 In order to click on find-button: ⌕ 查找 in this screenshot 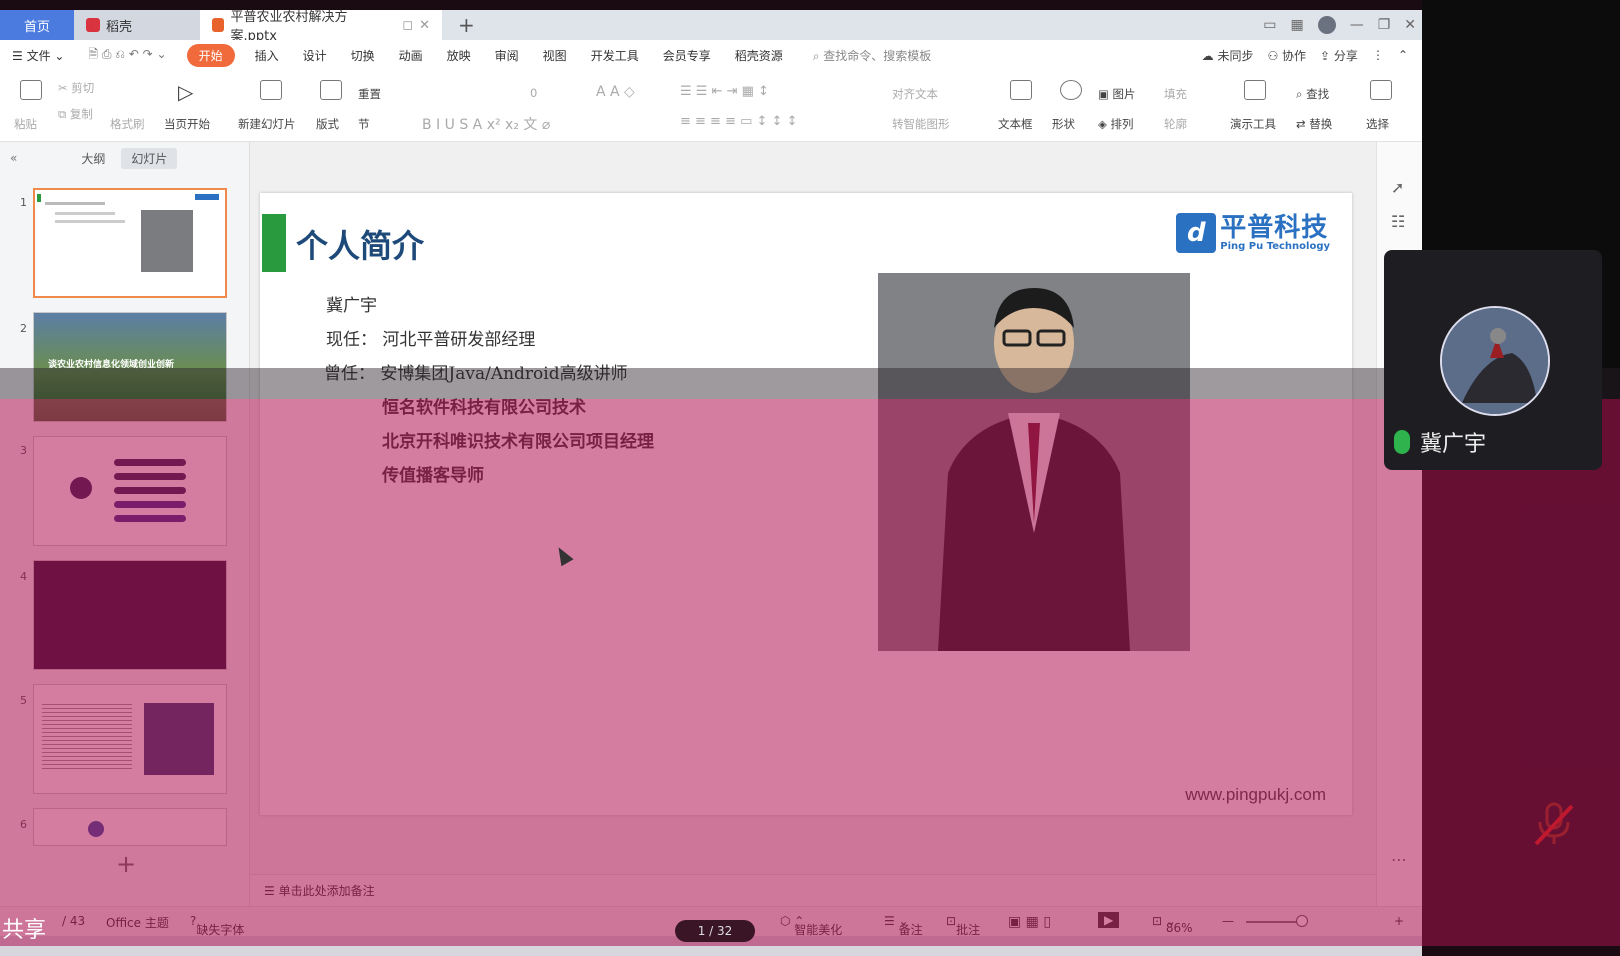, I will do `click(1312, 94)`.